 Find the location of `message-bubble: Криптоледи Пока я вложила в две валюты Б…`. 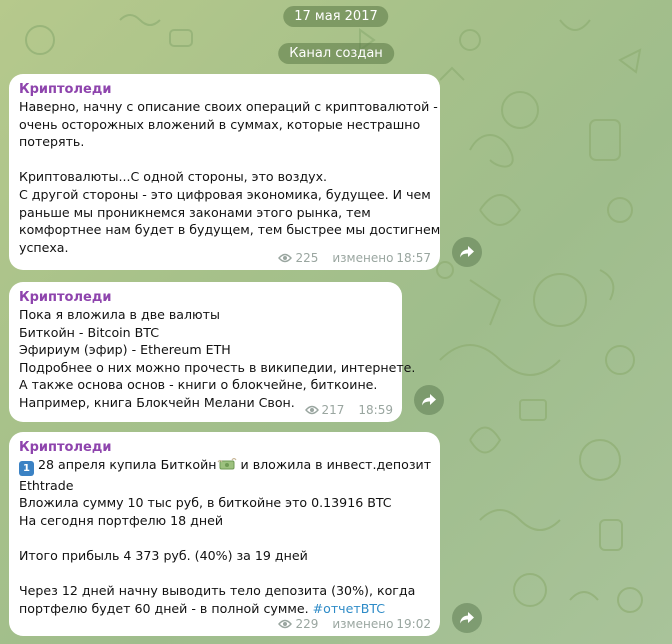

message-bubble: Криптоледи Пока я вложила в две валюты Б… is located at coordinates (212, 352).